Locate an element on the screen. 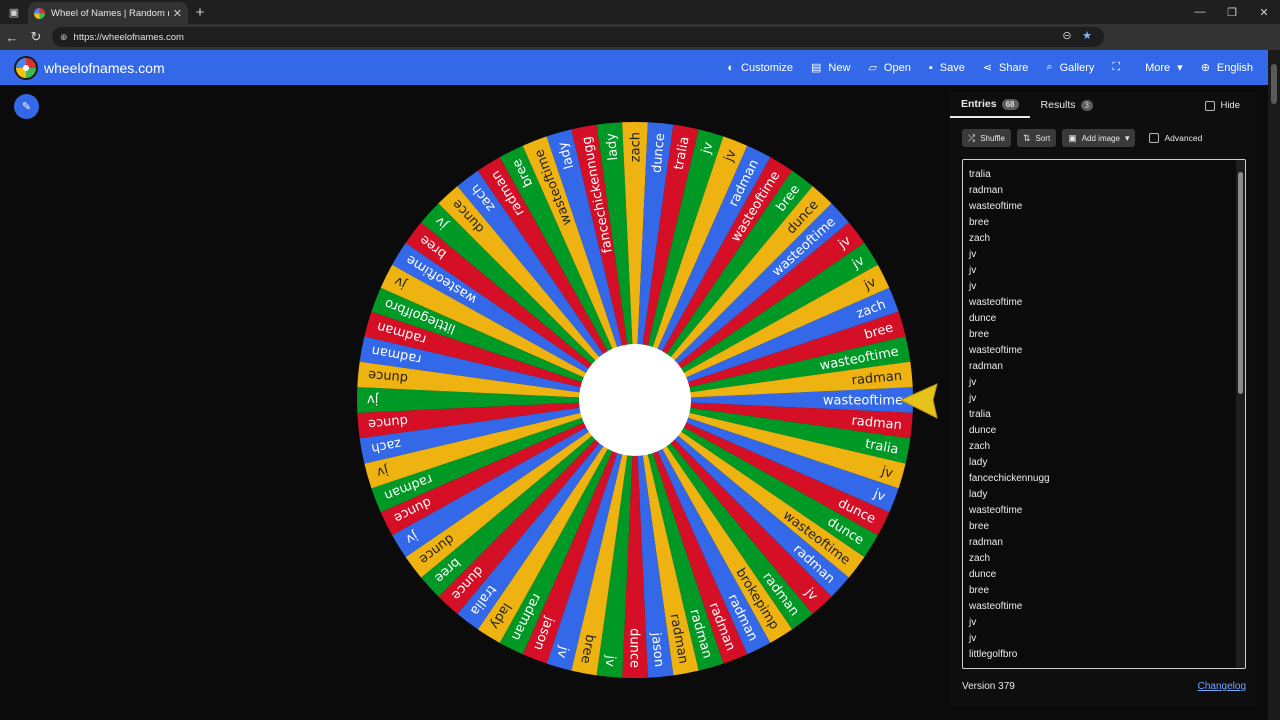  wheel-center is located at coordinates (635, 400).